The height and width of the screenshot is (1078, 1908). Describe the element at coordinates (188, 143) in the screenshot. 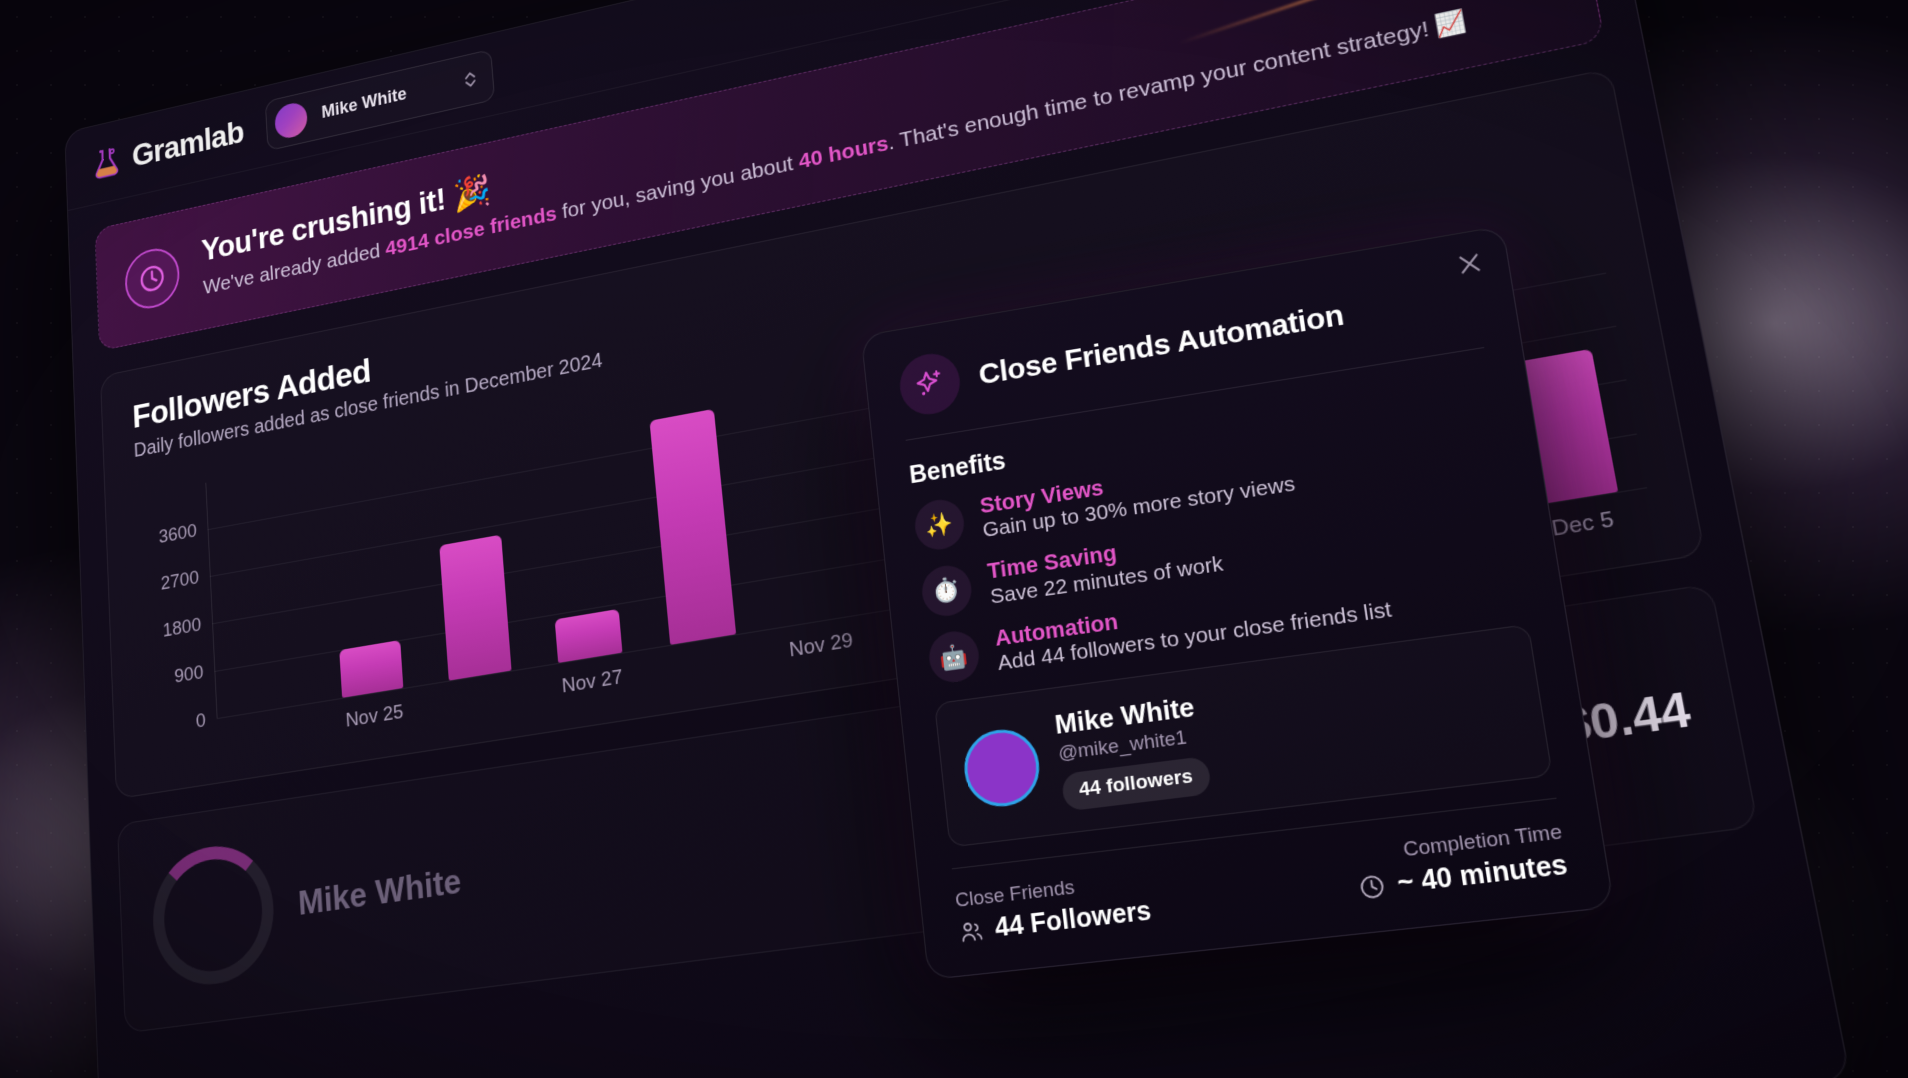

I see `brand-name: Gramlab` at that location.